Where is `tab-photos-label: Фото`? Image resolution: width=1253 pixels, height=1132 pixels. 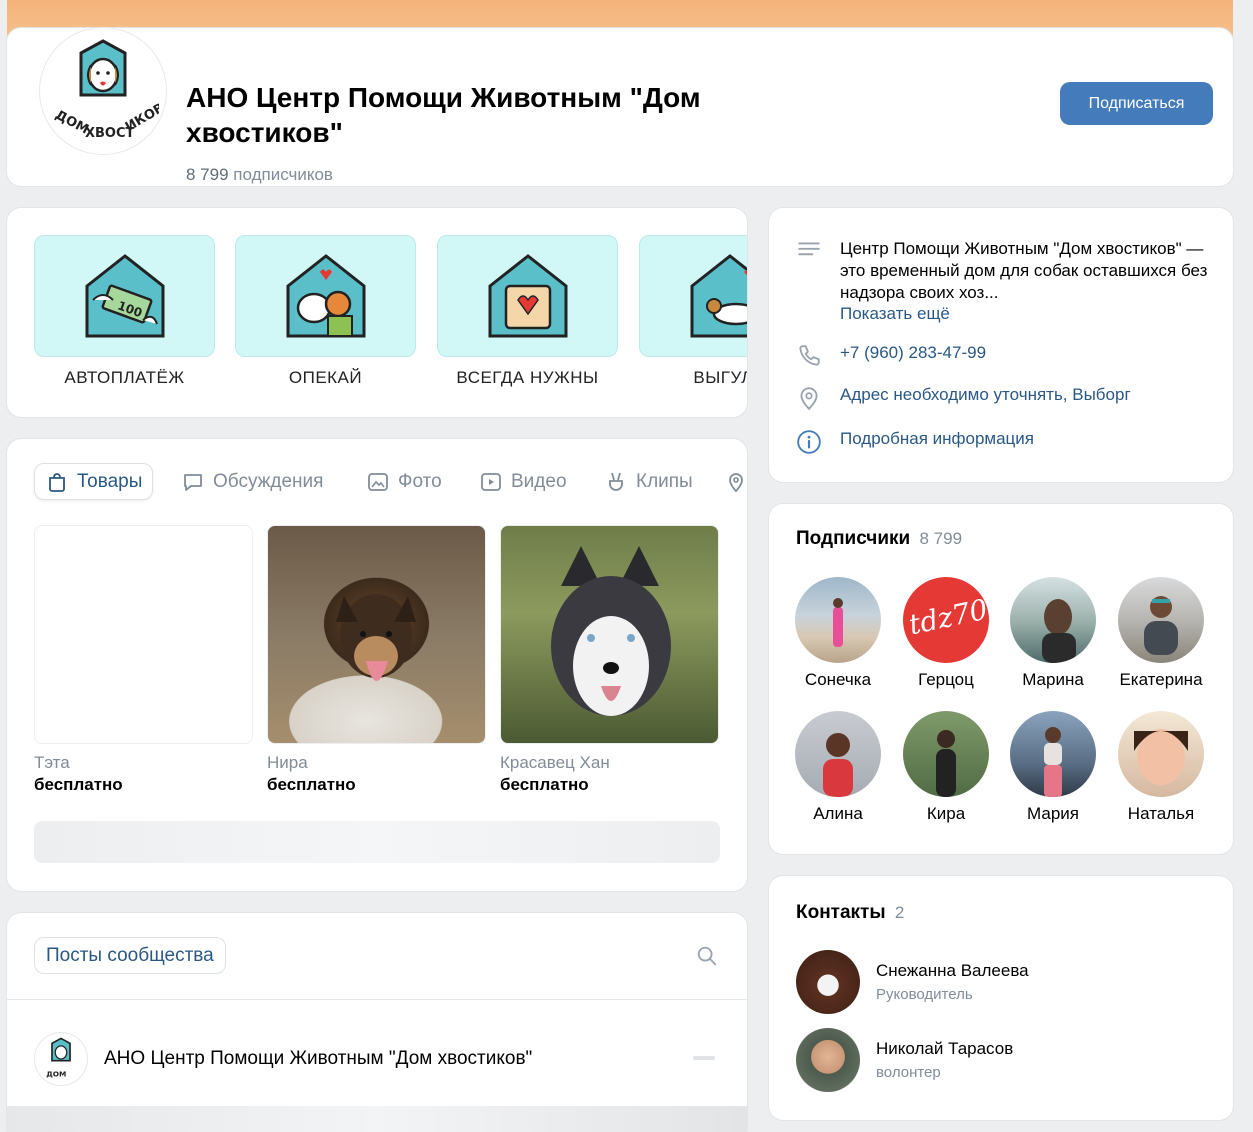 tab-photos-label: Фото is located at coordinates (420, 481).